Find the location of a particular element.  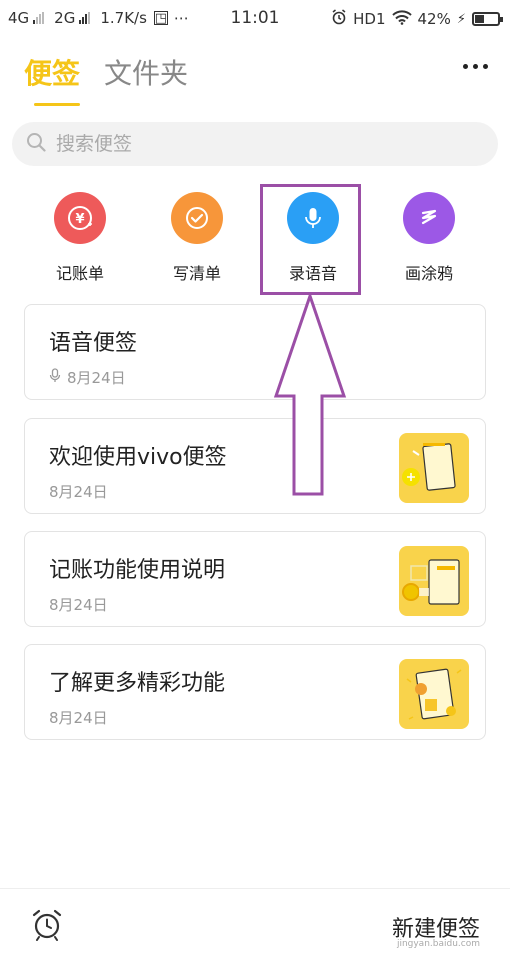

note-title: 记账功能使用说明 is located at coordinates (137, 570).